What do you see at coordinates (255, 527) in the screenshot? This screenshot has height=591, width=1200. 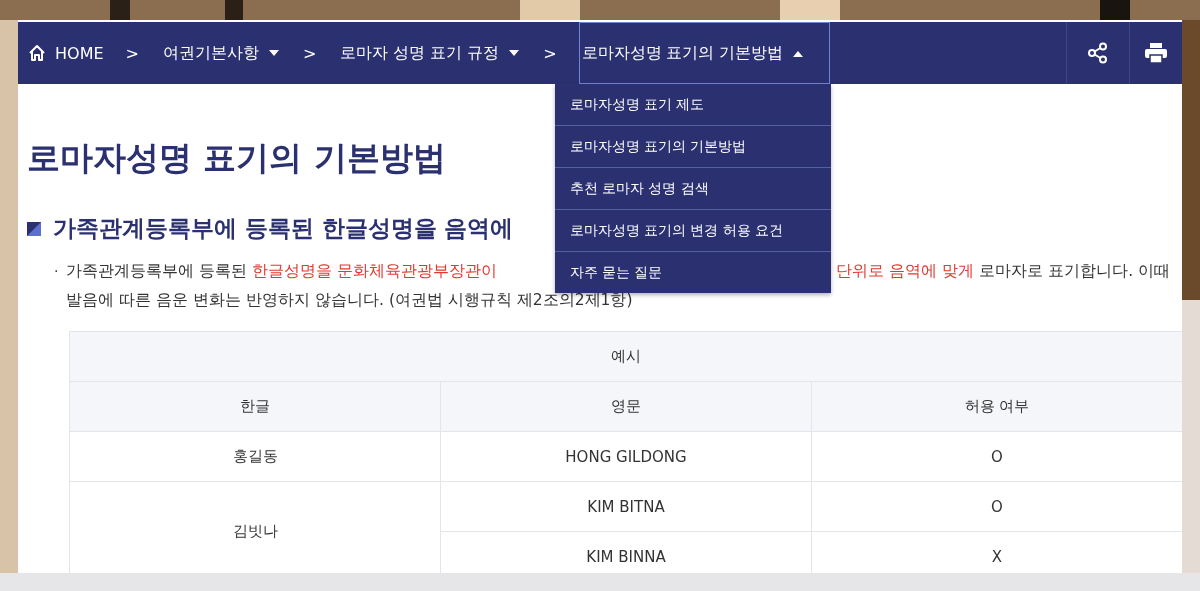 I see `table-cell: 김빗나` at bounding box center [255, 527].